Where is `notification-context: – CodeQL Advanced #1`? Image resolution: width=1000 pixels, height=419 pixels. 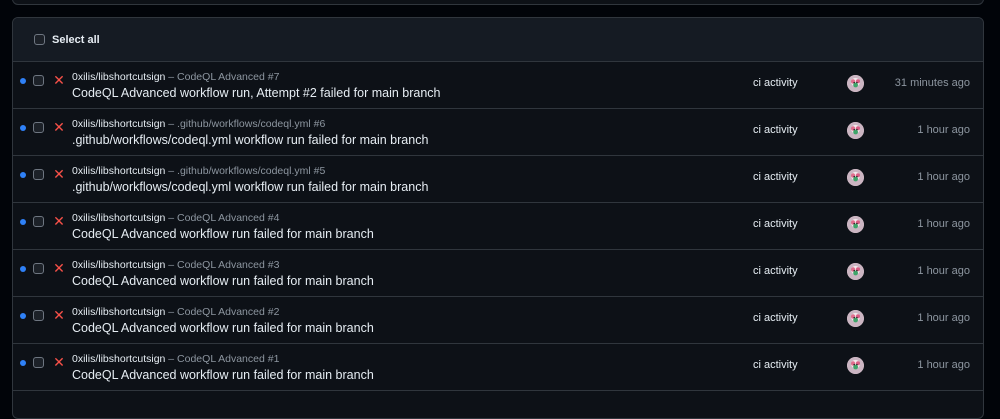
notification-context: – CodeQL Advanced #1 is located at coordinates (222, 359).